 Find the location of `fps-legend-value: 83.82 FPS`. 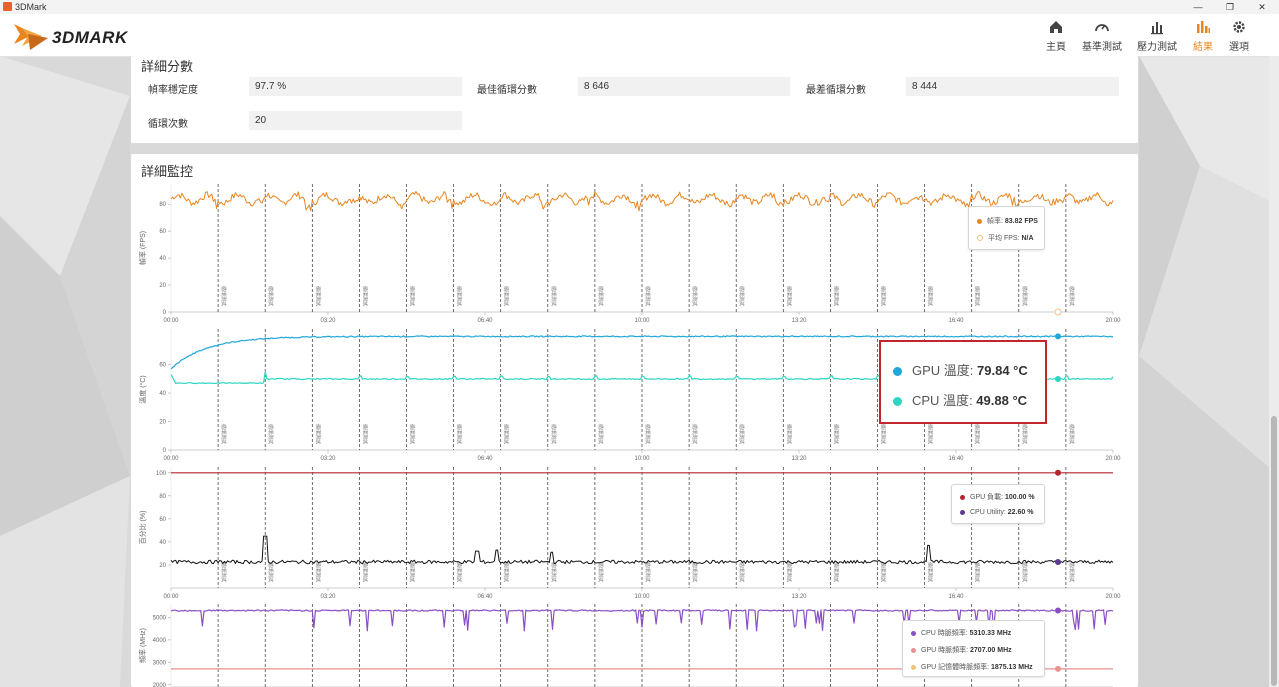

fps-legend-value: 83.82 FPS is located at coordinates (1021, 221).